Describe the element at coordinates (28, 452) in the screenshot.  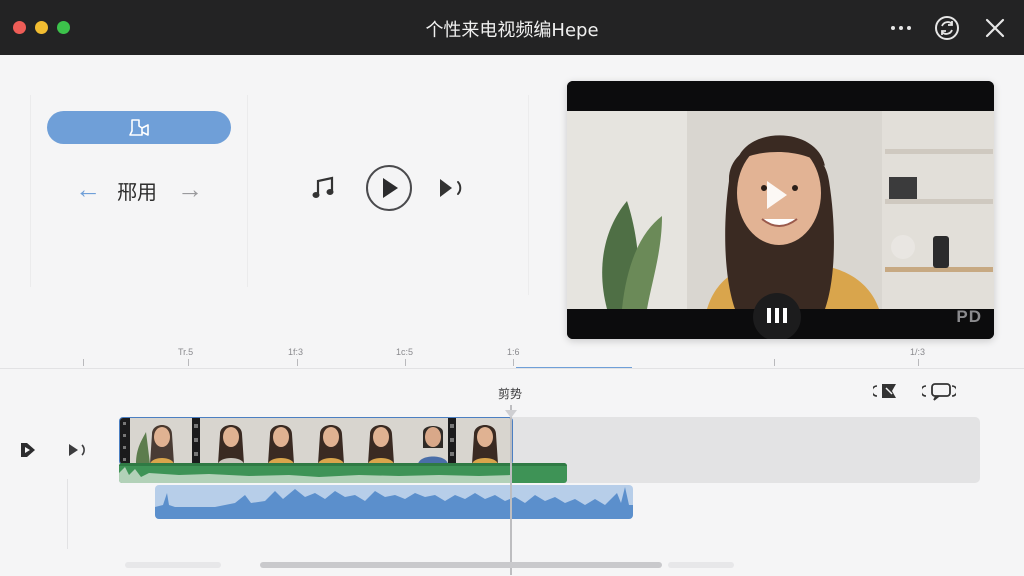
I see `track-video-icon` at that location.